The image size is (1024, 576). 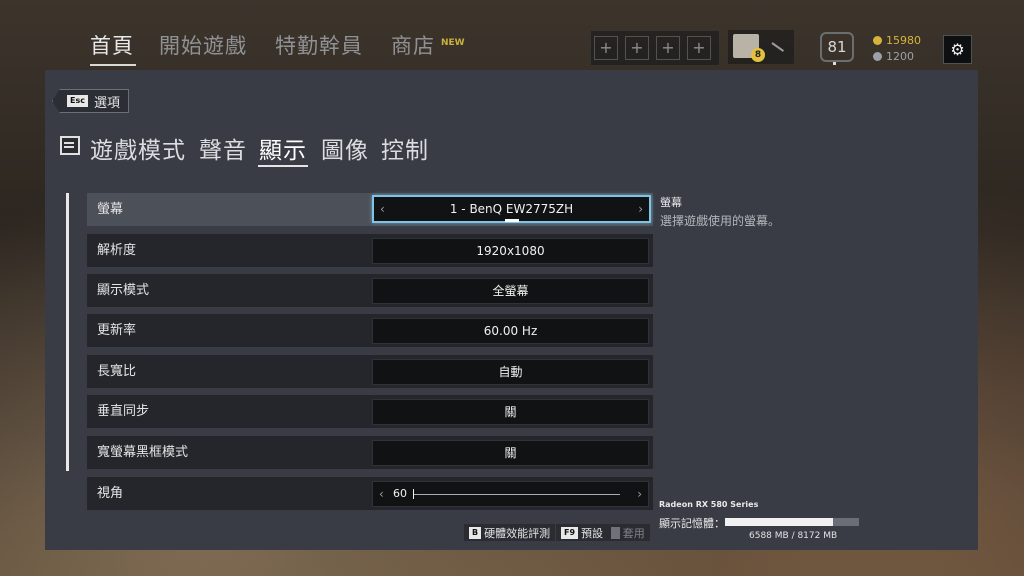 I want to click on setting-value: 全螢幕, so click(x=510, y=291).